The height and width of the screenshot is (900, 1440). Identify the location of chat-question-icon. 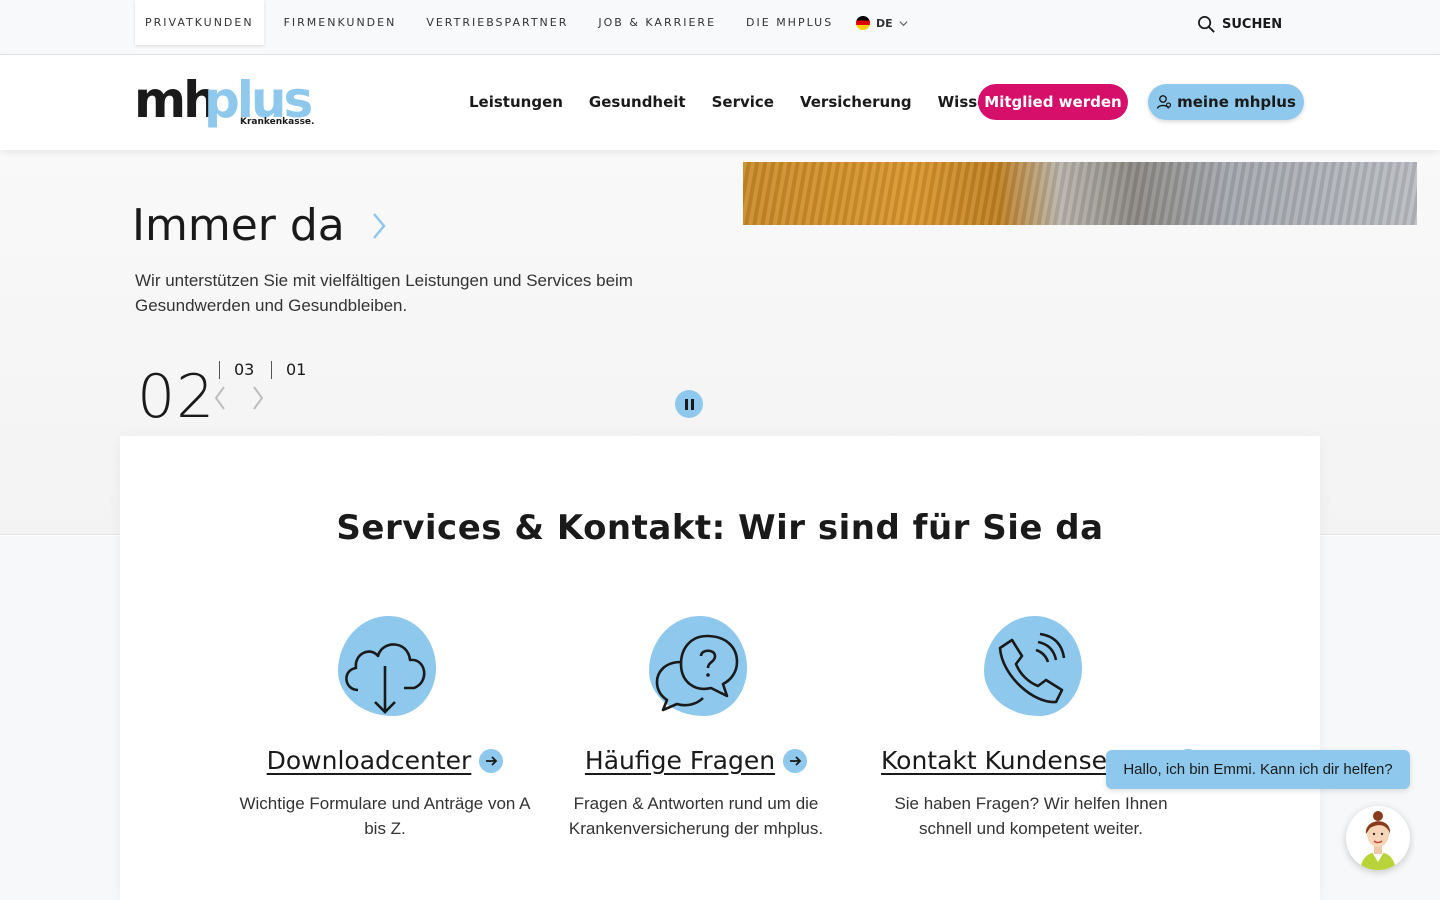
(696, 669).